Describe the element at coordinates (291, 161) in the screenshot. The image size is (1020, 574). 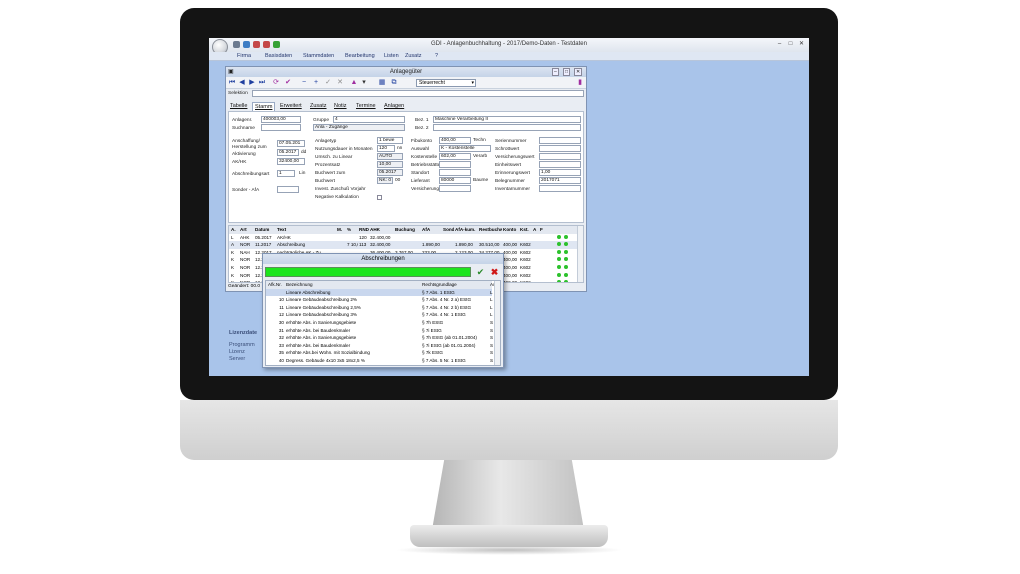
I see `akhk-field: 32400,00` at that location.